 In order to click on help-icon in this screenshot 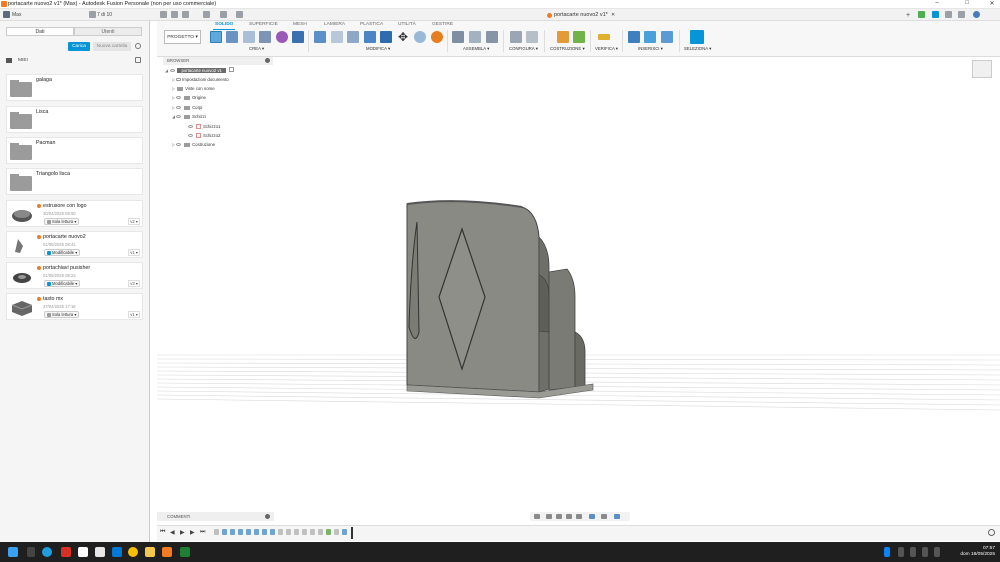, I will do `click(961, 14)`.